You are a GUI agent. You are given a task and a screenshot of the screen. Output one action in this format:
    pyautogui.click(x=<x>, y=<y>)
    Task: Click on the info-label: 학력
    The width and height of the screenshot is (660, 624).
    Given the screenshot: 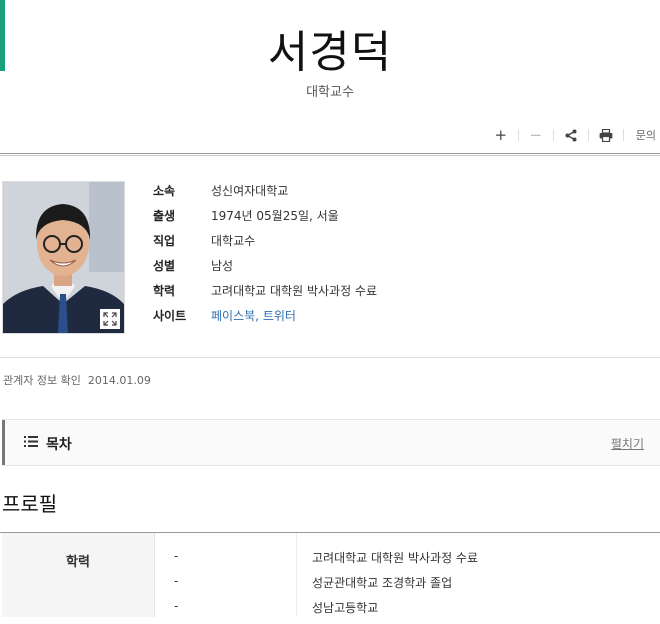 What is the action you would take?
    pyautogui.click(x=164, y=291)
    